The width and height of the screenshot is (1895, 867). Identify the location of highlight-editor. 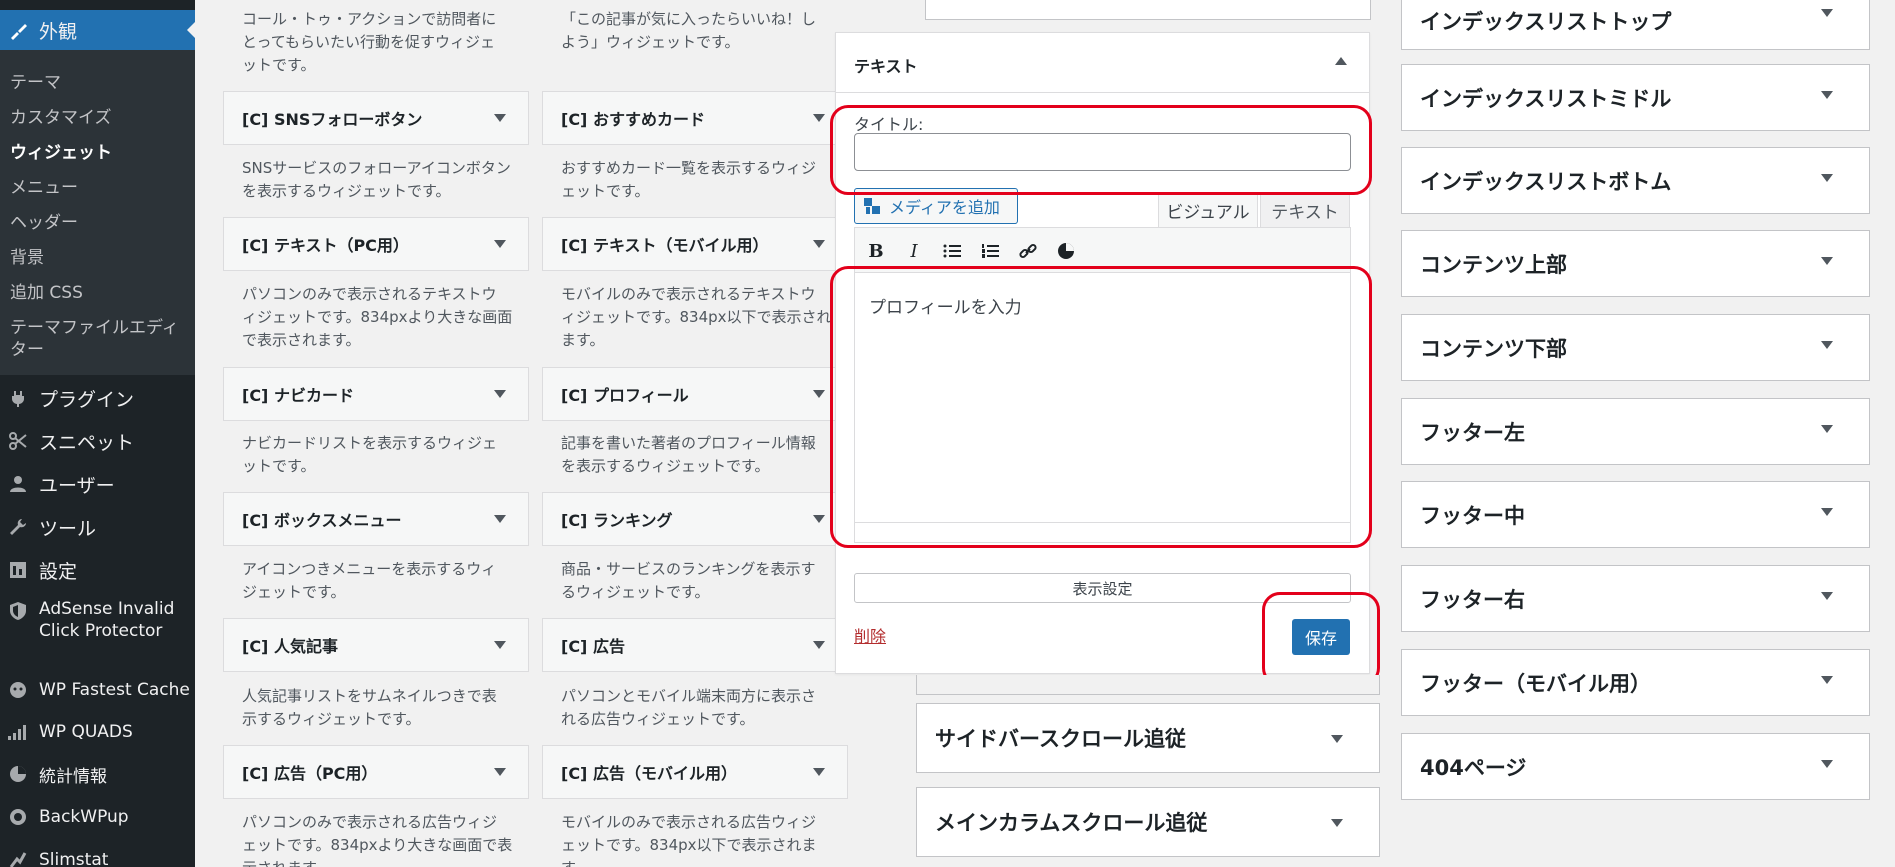
(1101, 407).